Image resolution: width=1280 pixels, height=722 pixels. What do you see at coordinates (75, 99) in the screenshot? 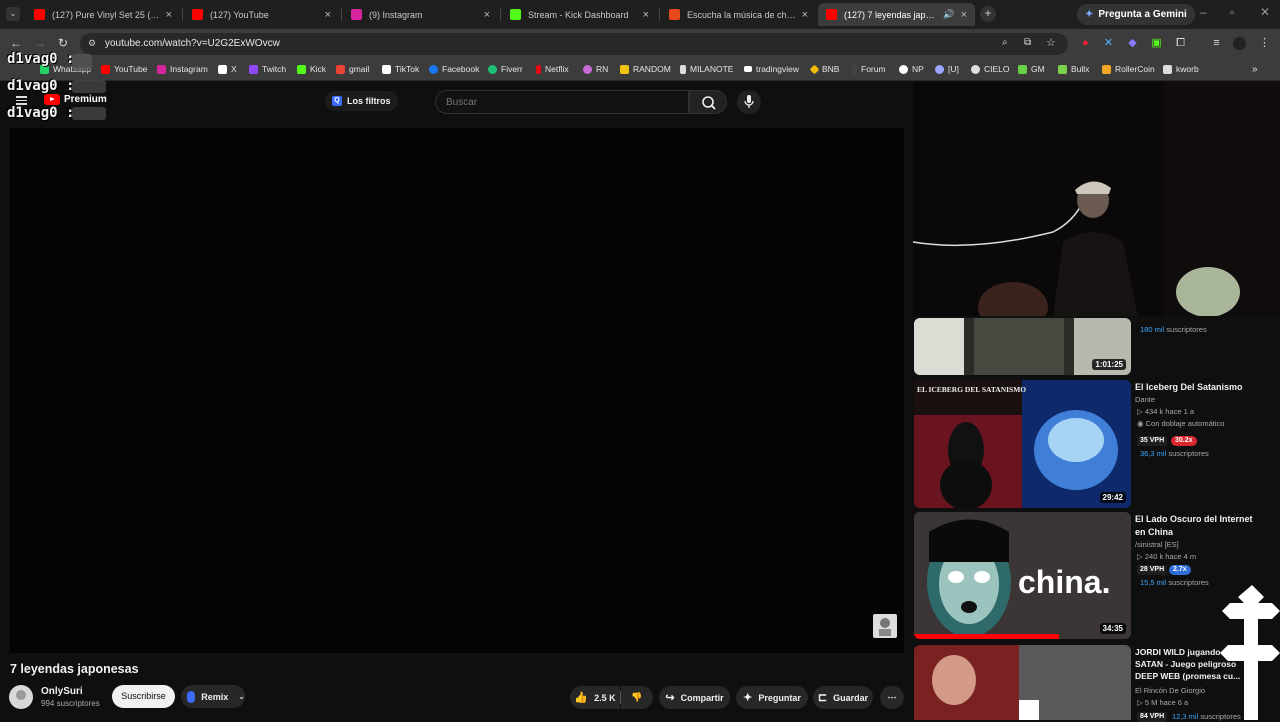
I see `youtube-premium-logo: Premium` at bounding box center [75, 99].